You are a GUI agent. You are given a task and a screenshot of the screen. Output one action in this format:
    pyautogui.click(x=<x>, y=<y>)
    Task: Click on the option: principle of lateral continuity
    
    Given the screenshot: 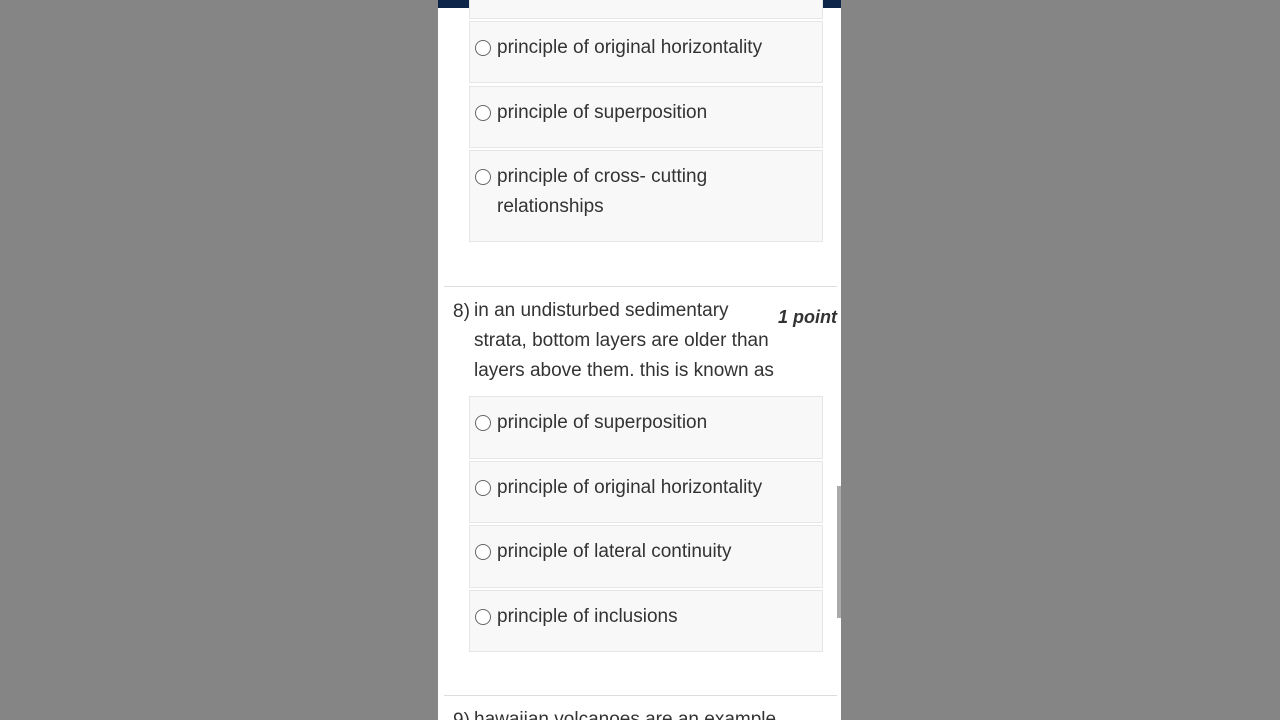 What is the action you would take?
    pyautogui.click(x=646, y=556)
    